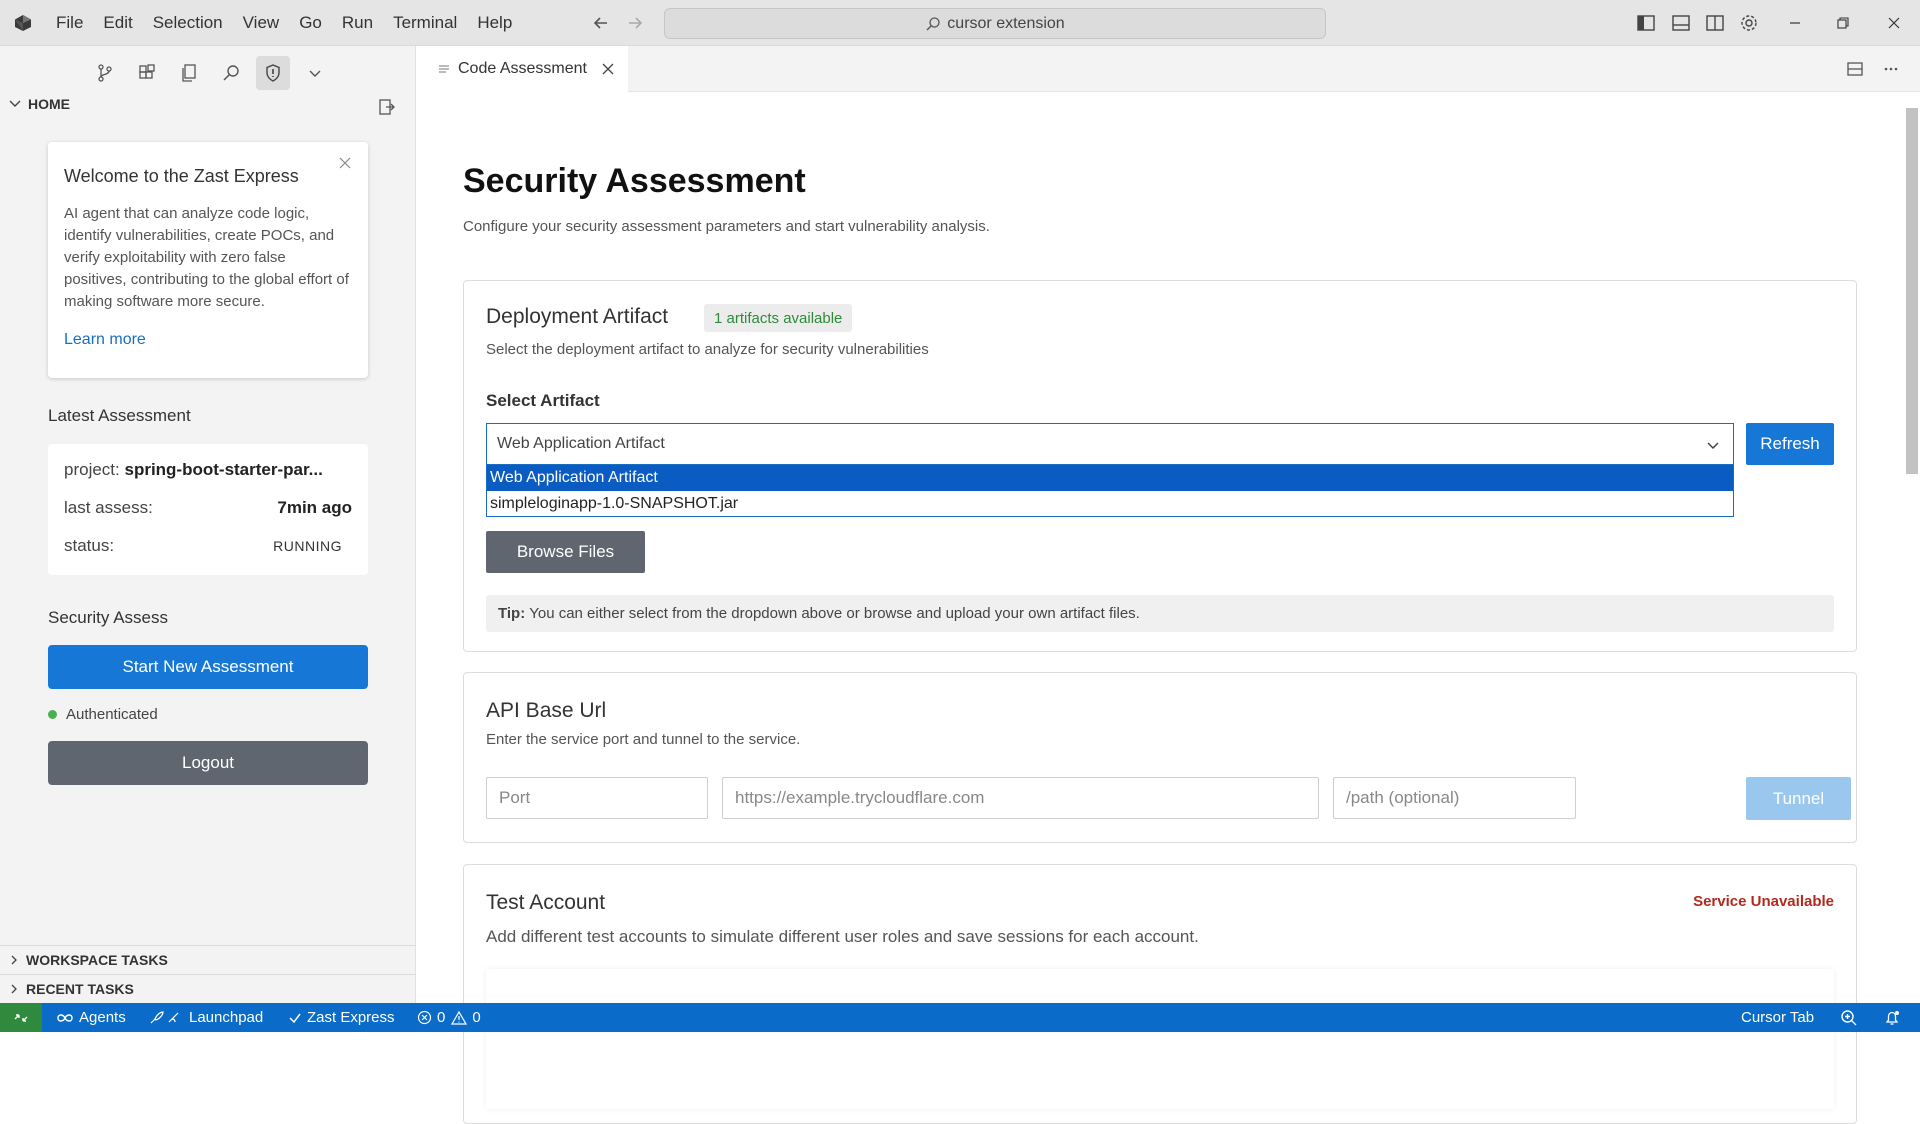 Image resolution: width=1920 pixels, height=1124 pixels. What do you see at coordinates (208, 959) in the screenshot?
I see `workspace-tasks-section: WORKSPACE TASKS` at bounding box center [208, 959].